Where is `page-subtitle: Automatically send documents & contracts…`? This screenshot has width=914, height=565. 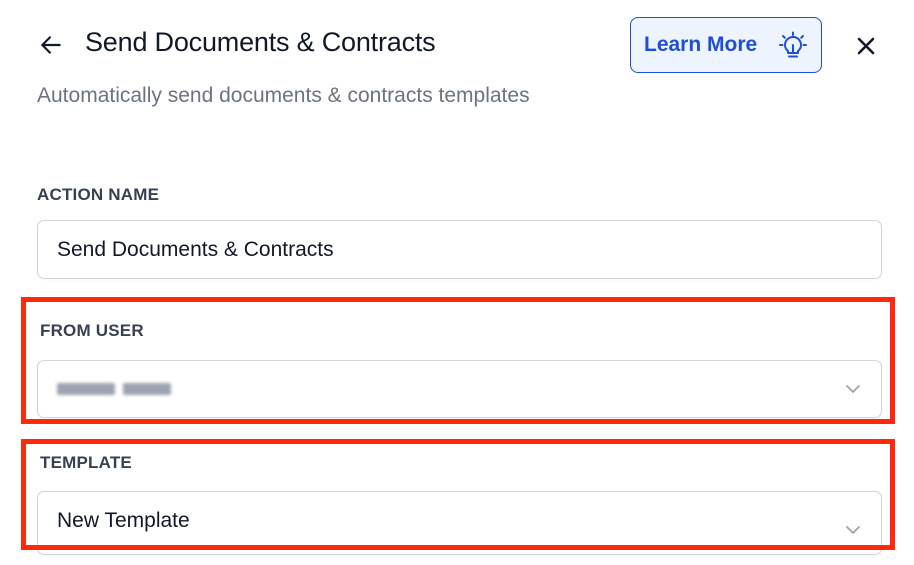
page-subtitle: Automatically send documents & contracts… is located at coordinates (283, 95).